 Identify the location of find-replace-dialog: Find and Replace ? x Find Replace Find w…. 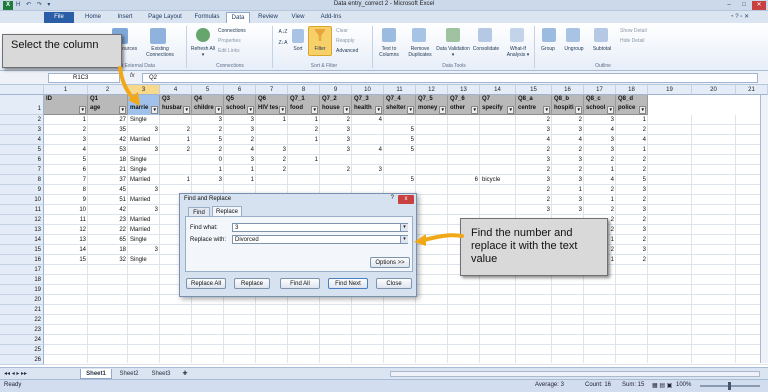
(298, 245).